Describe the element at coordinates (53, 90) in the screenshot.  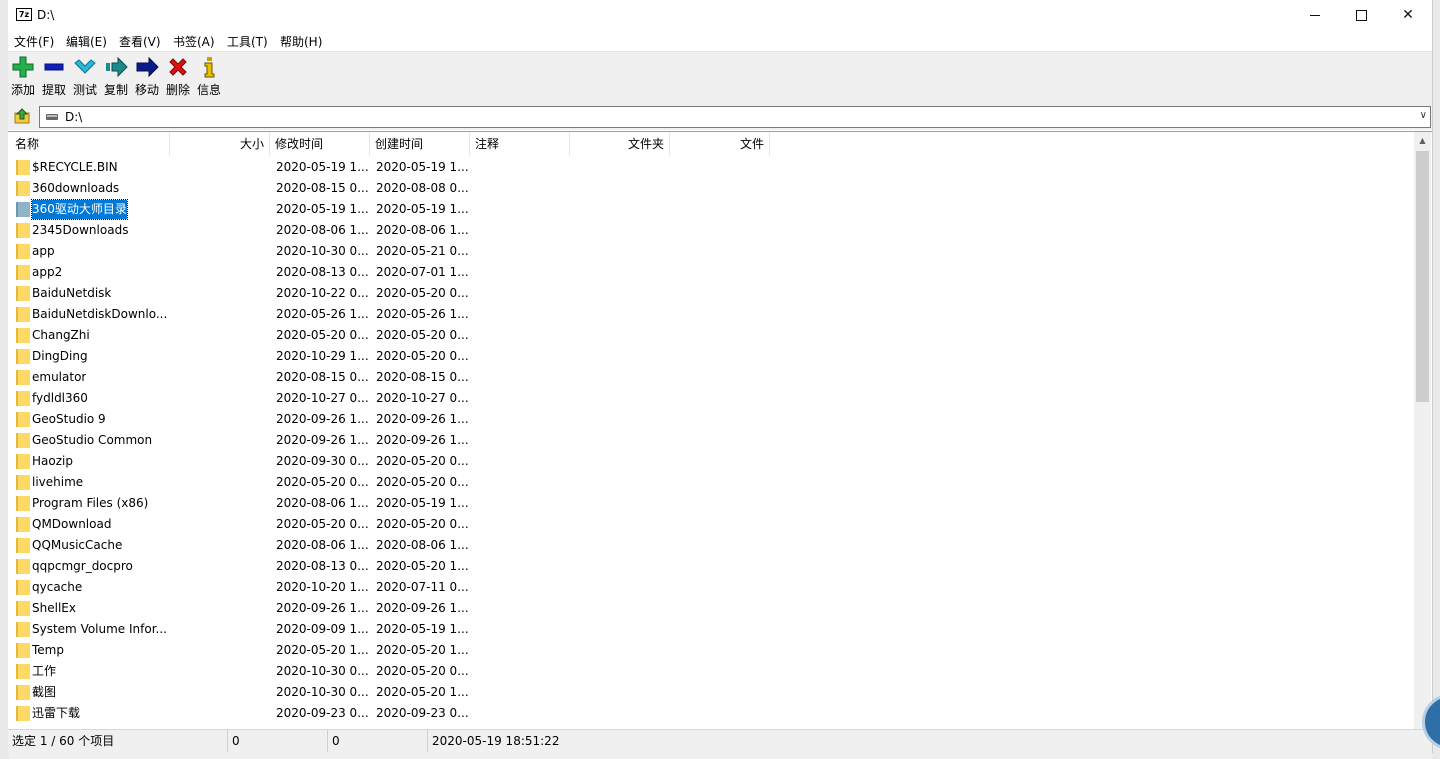
I see `extract-label: 提取` at that location.